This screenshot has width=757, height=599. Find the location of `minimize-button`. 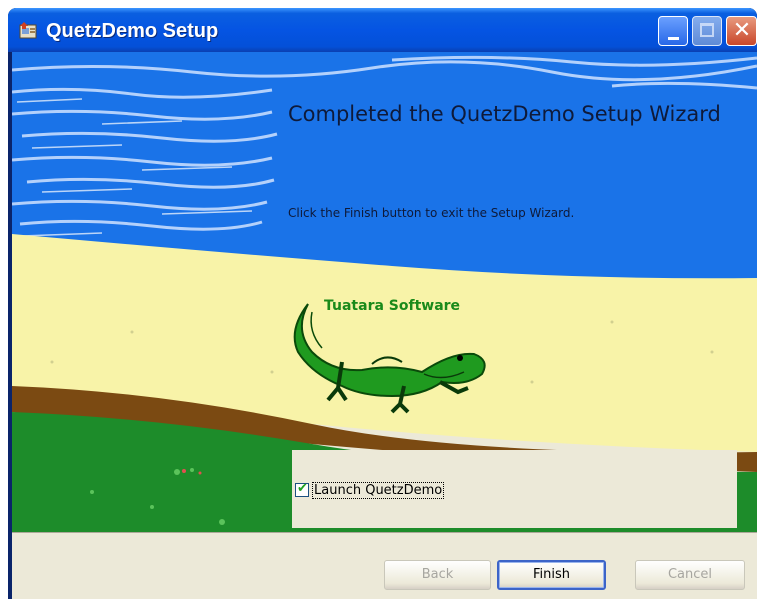

minimize-button is located at coordinates (673, 31).